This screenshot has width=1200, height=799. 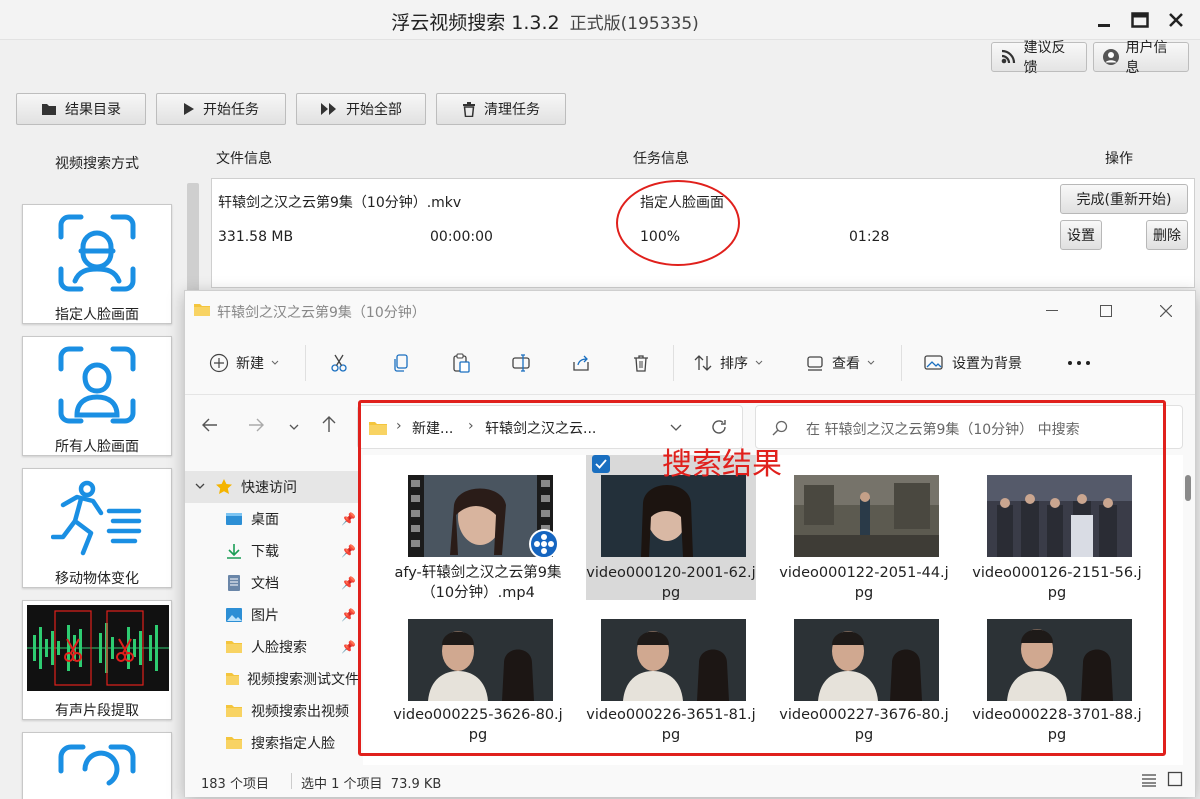 I want to click on grid-view-icon, so click(x=1175, y=779).